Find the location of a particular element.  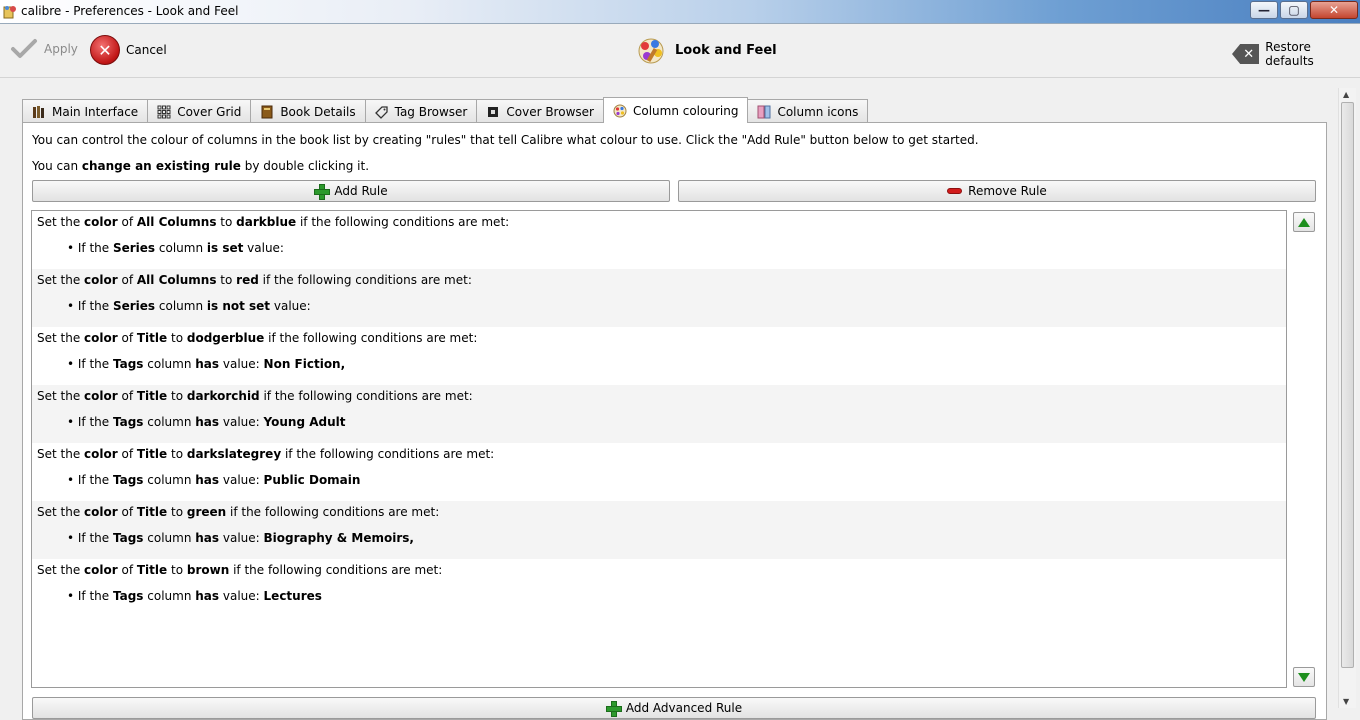

books-icon is located at coordinates (38, 111).